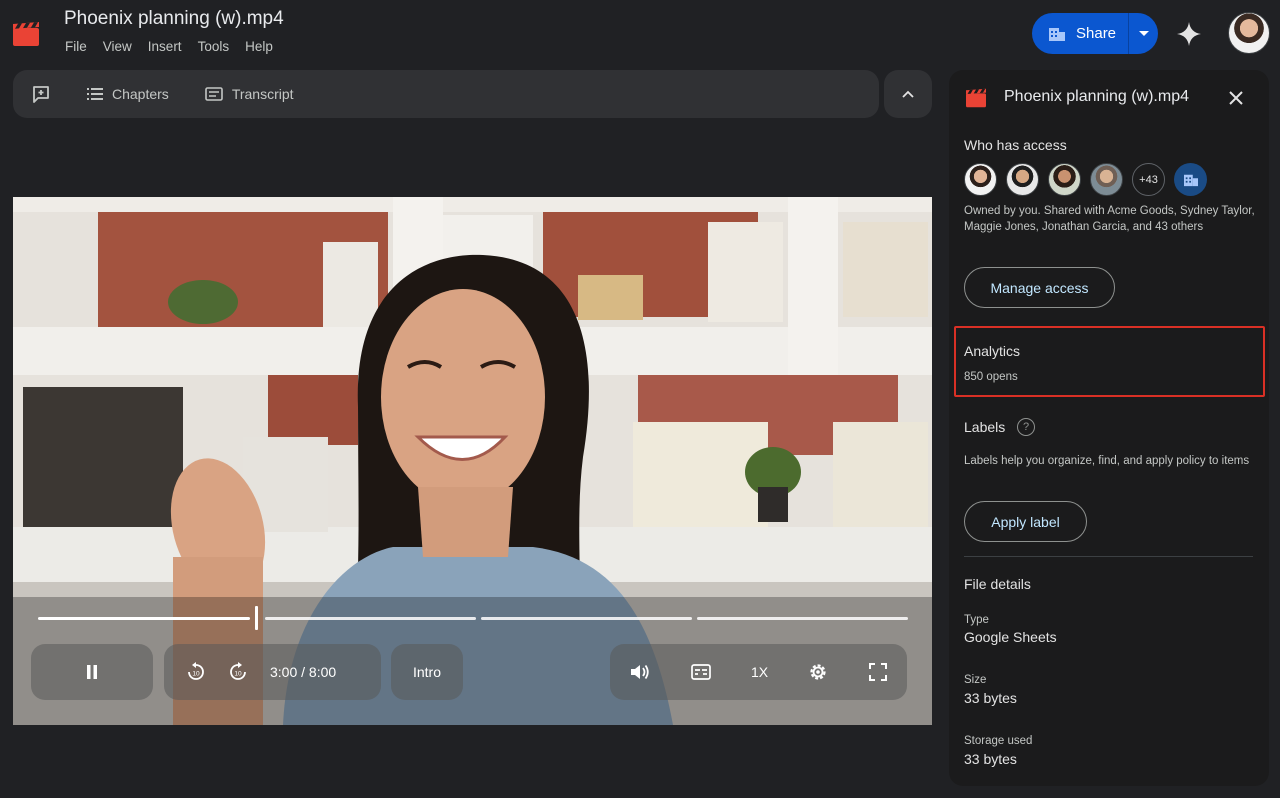  I want to click on chapters-label: Chapters, so click(140, 94).